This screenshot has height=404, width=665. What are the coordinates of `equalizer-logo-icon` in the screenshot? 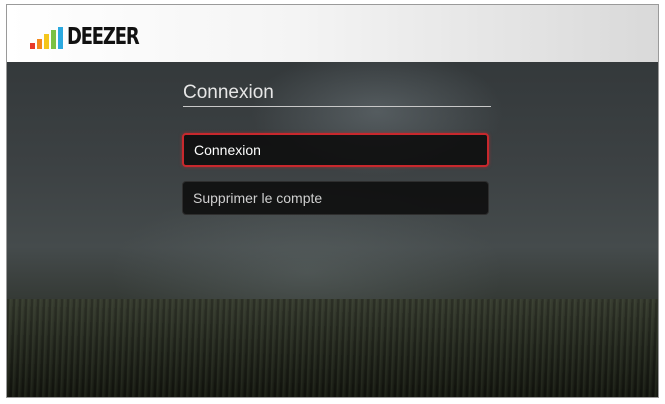 It's located at (47, 38).